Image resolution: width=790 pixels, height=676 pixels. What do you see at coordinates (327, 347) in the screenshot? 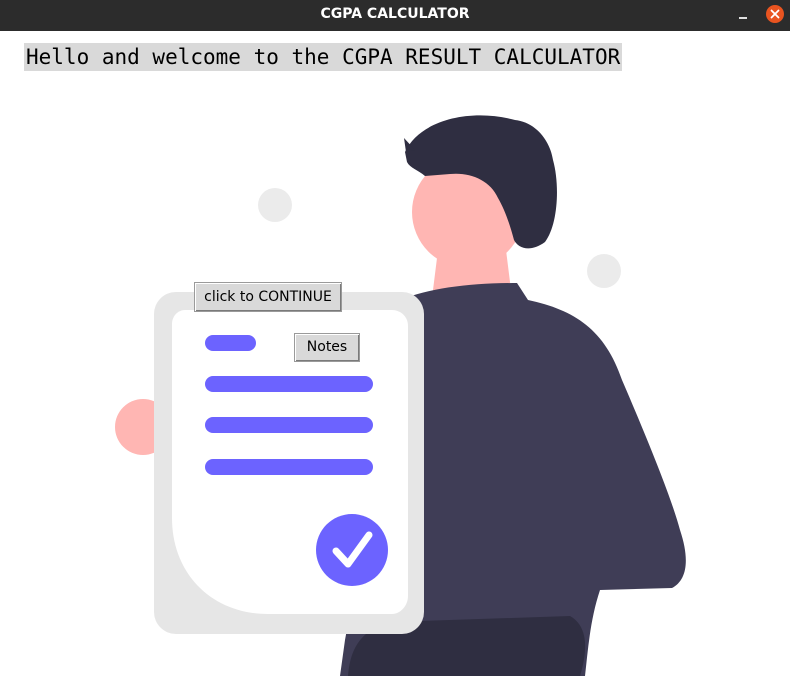
I see `notes-button: Notes` at bounding box center [327, 347].